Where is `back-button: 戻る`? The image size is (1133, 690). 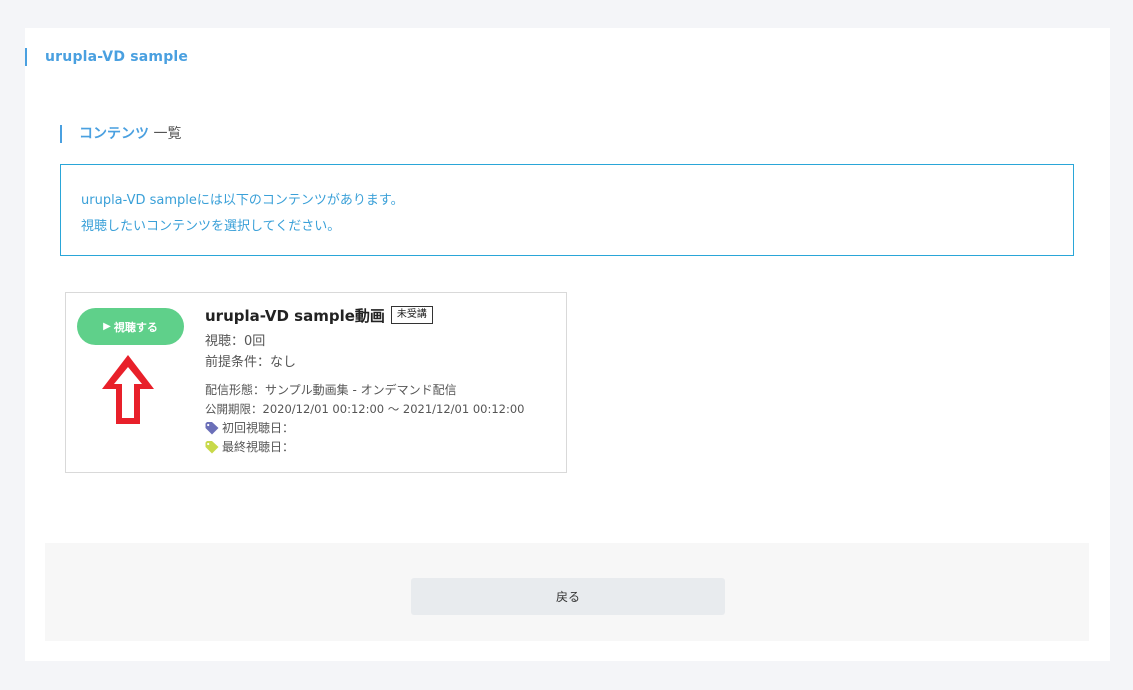
back-button: 戻る is located at coordinates (568, 596).